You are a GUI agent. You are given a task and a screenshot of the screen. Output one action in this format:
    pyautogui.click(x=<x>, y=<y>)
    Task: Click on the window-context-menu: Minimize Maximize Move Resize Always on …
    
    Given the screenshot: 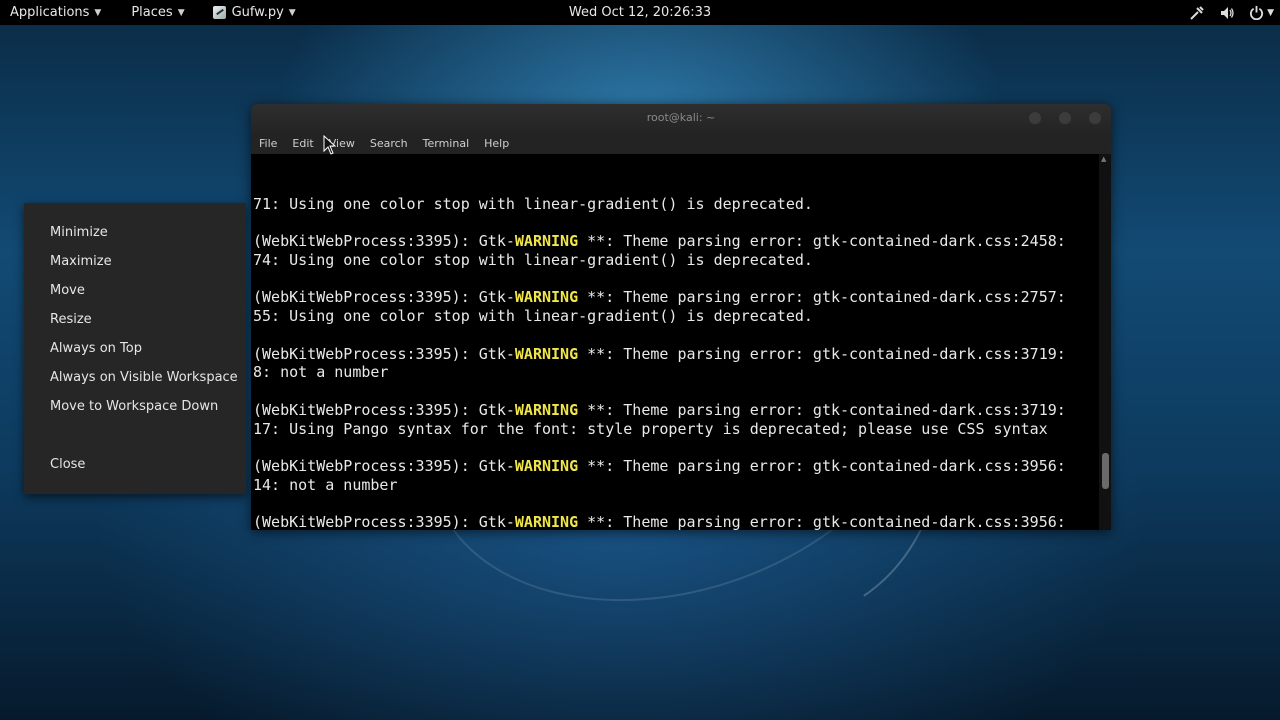 What is the action you would take?
    pyautogui.click(x=135, y=348)
    